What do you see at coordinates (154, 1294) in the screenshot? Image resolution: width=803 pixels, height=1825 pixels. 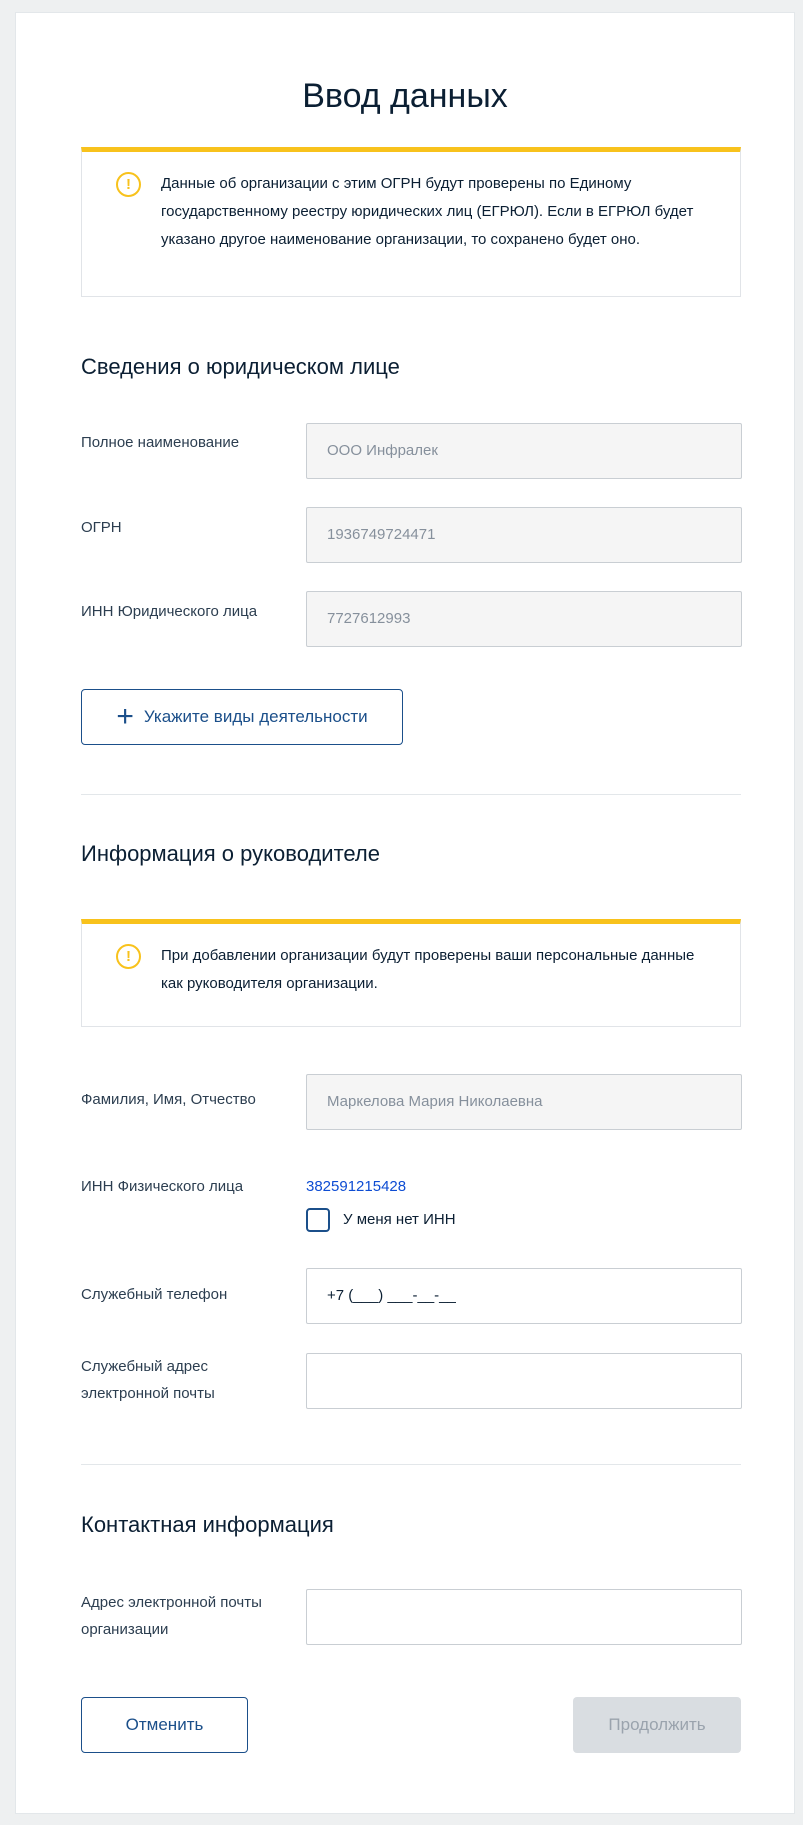 I see `phone-label: Служебный телефон` at bounding box center [154, 1294].